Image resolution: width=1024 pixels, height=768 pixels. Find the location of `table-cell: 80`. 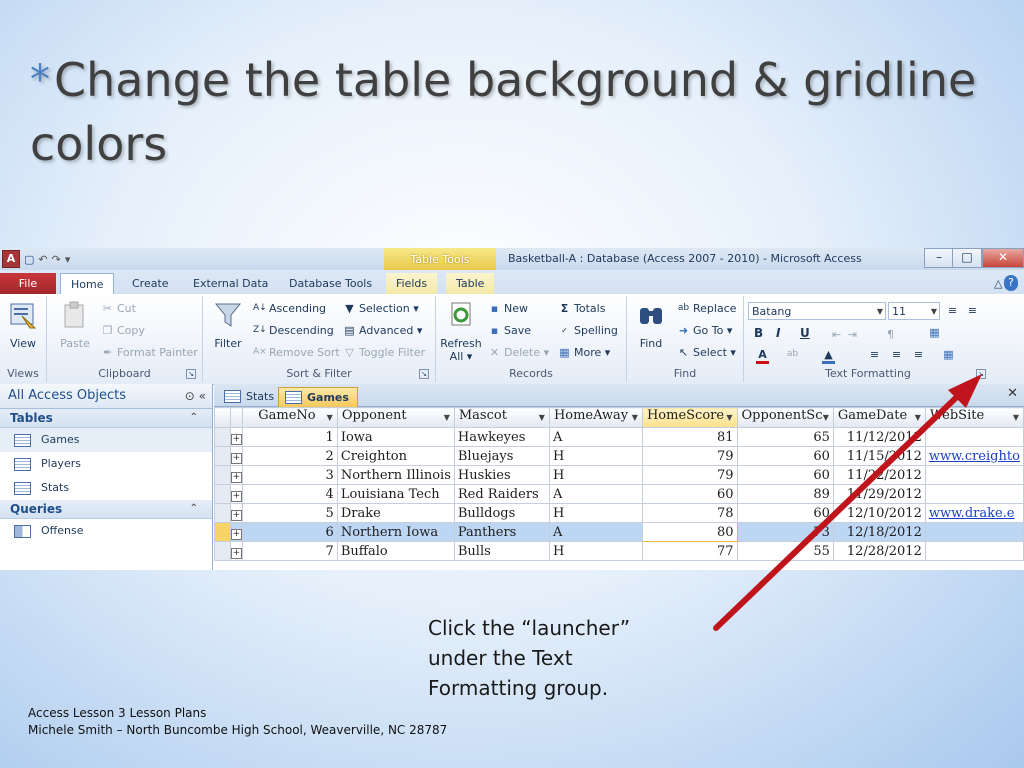

table-cell: 80 is located at coordinates (689, 532).